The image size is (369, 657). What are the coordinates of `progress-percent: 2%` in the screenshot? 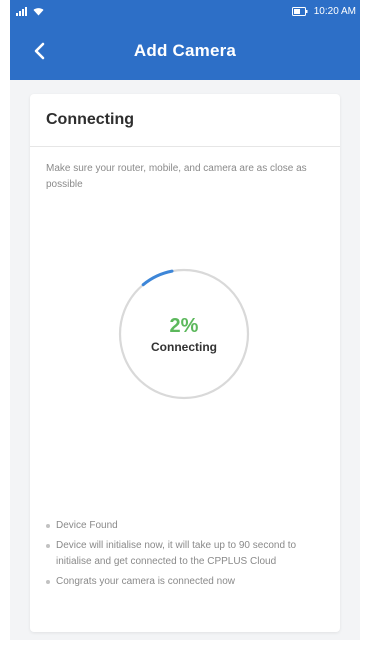 It's located at (184, 326).